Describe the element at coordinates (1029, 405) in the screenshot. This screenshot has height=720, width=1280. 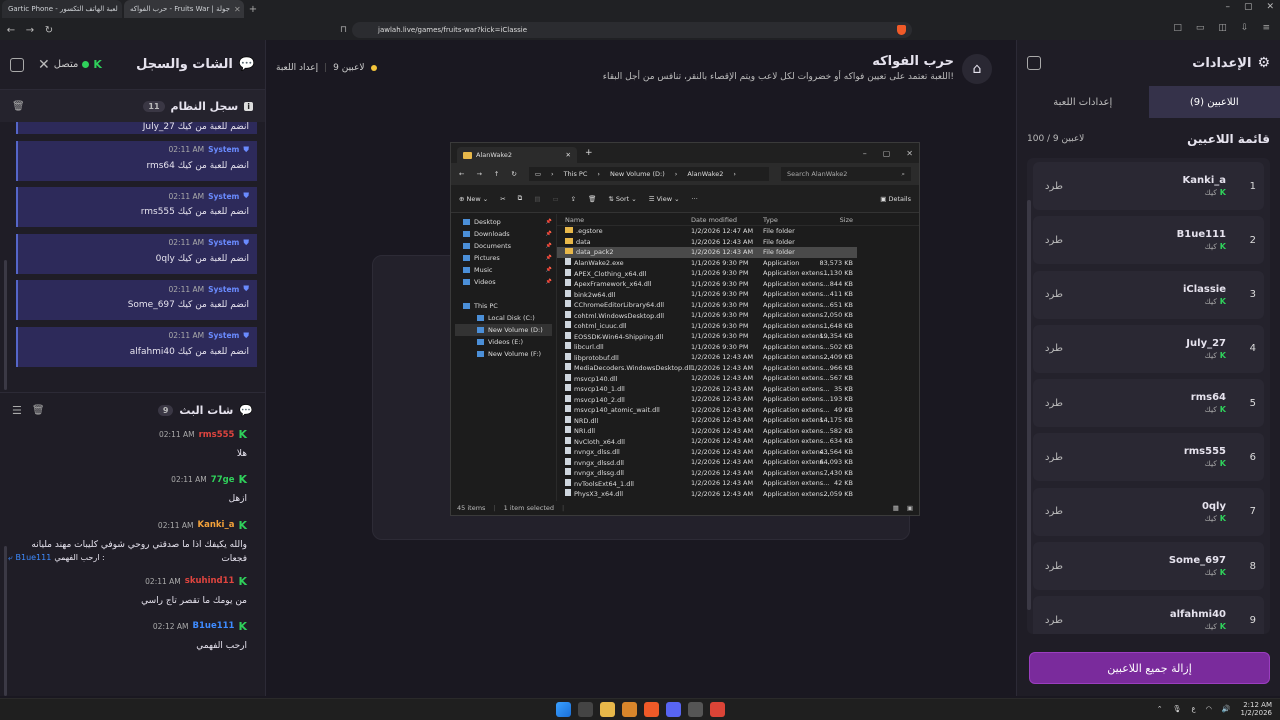
I see `players-scrollbar` at that location.